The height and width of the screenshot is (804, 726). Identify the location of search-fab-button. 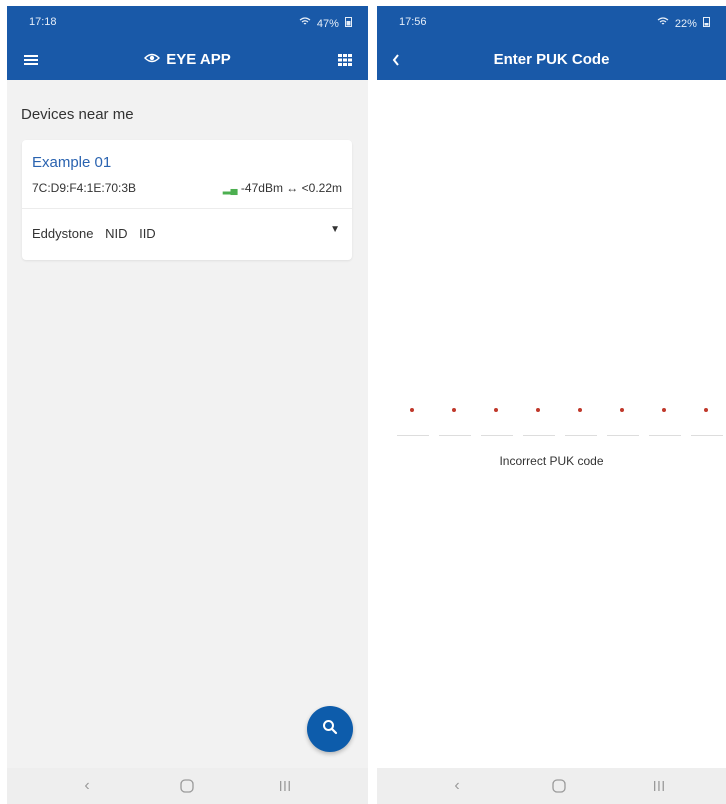
(330, 729).